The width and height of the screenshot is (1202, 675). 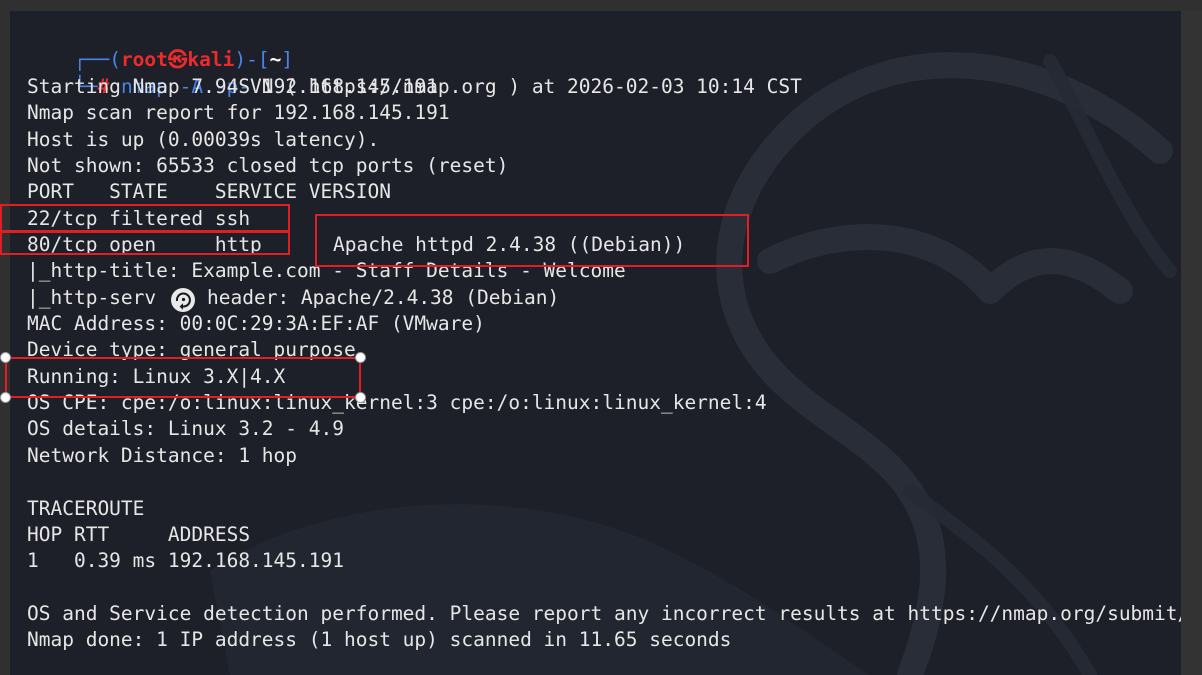 I want to click on http-server-suffix: header: Apache/2.4.38 (Debian), so click(x=383, y=297).